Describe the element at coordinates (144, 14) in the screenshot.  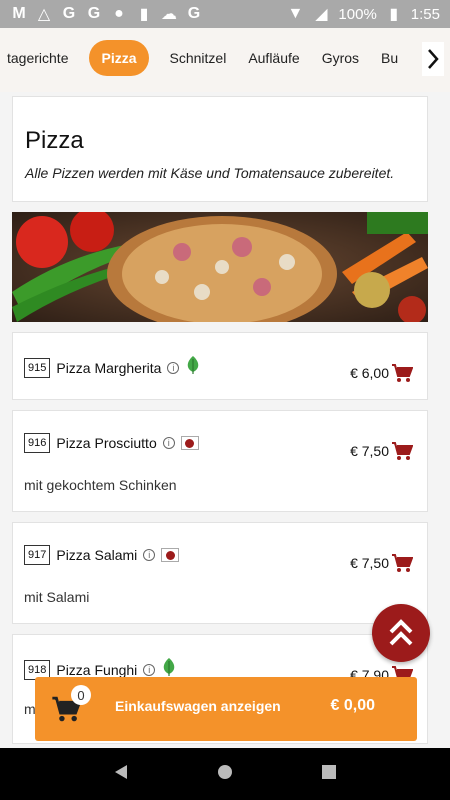
I see `sdcard-icon: ▮` at that location.